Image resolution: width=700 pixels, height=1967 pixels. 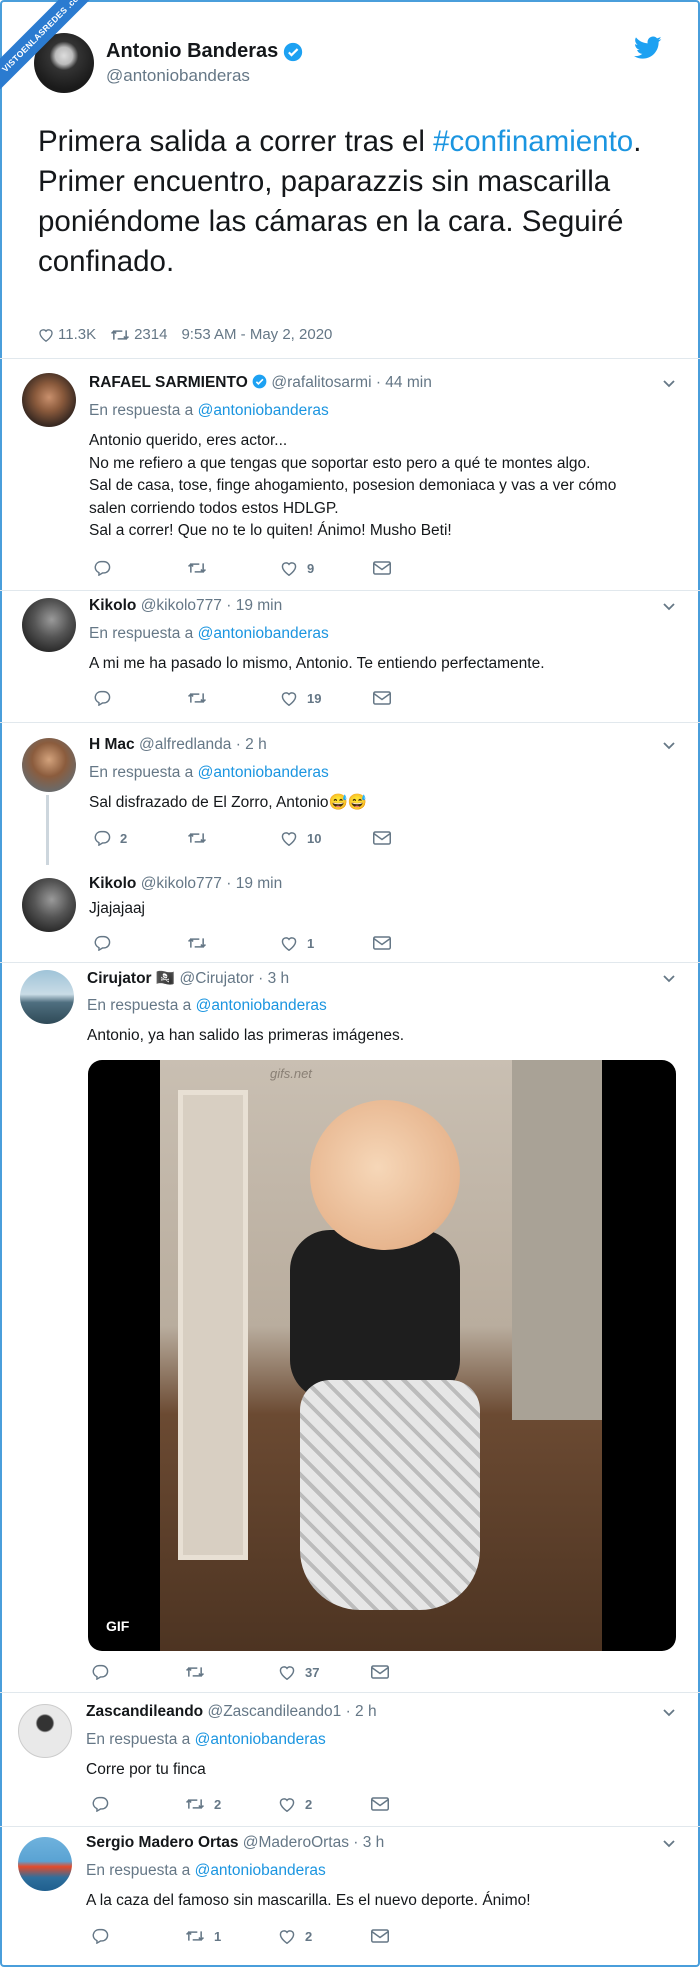 I want to click on author-name: Antonio Banderas, so click(x=192, y=51).